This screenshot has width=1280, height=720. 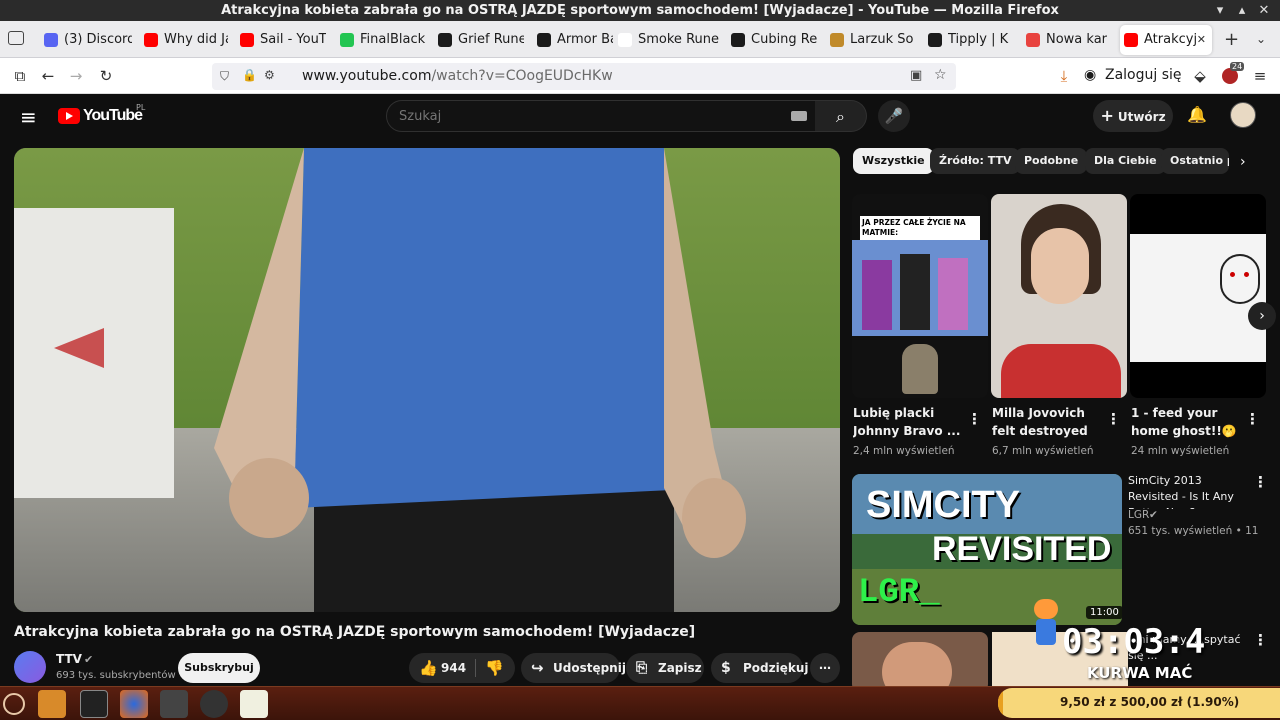 What do you see at coordinates (1133, 116) in the screenshot?
I see `create-button: + Utwórz` at bounding box center [1133, 116].